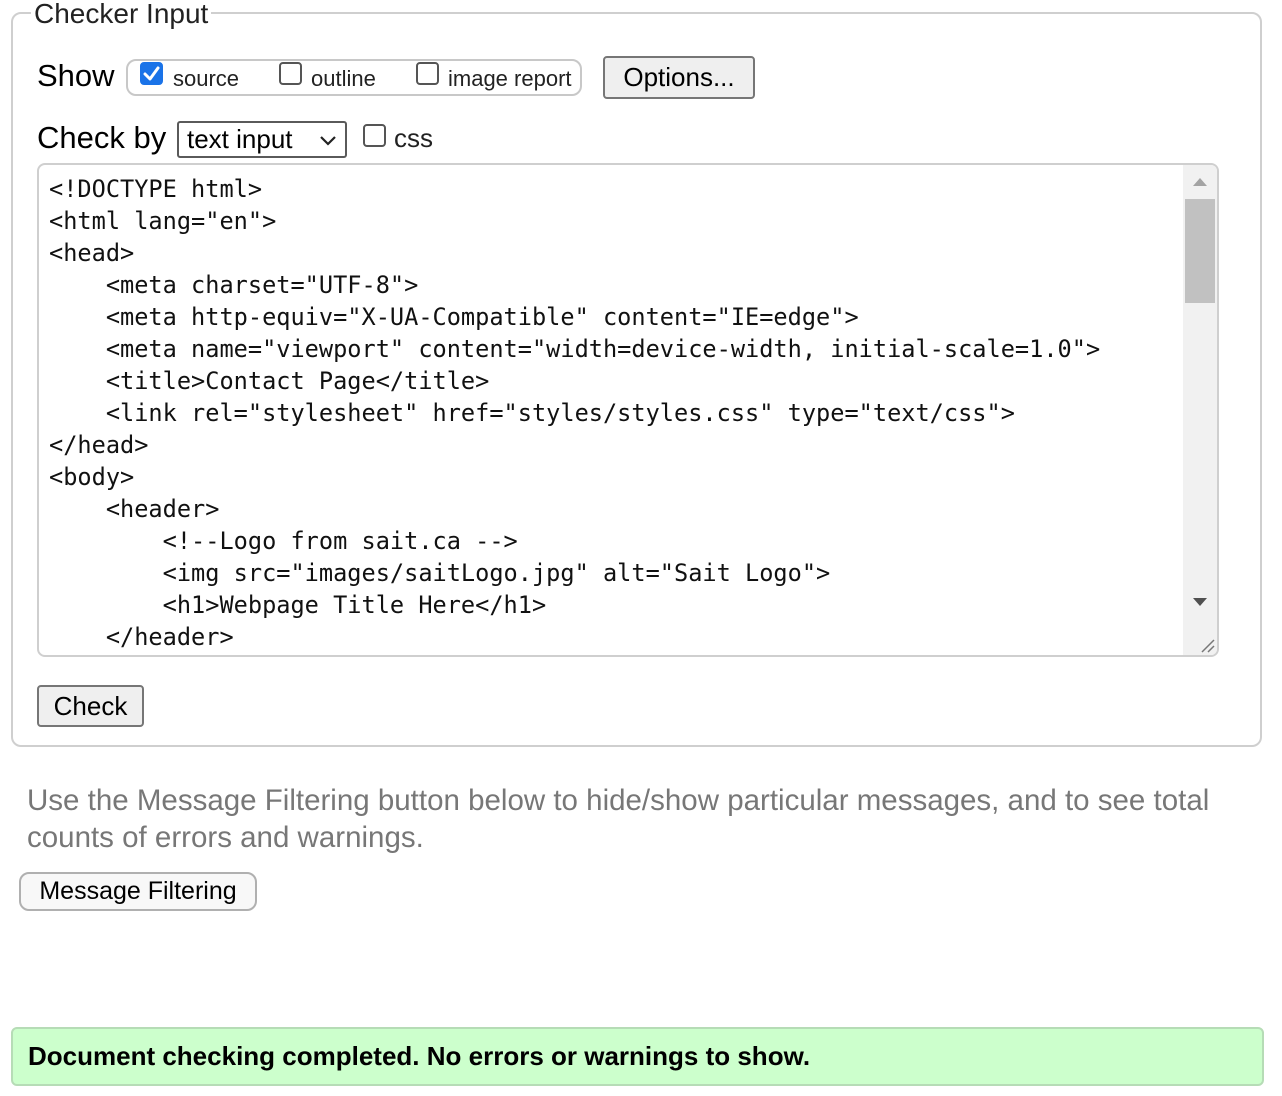  Describe the element at coordinates (240, 139) in the screenshot. I see `check-by-selected-value: text input` at that location.